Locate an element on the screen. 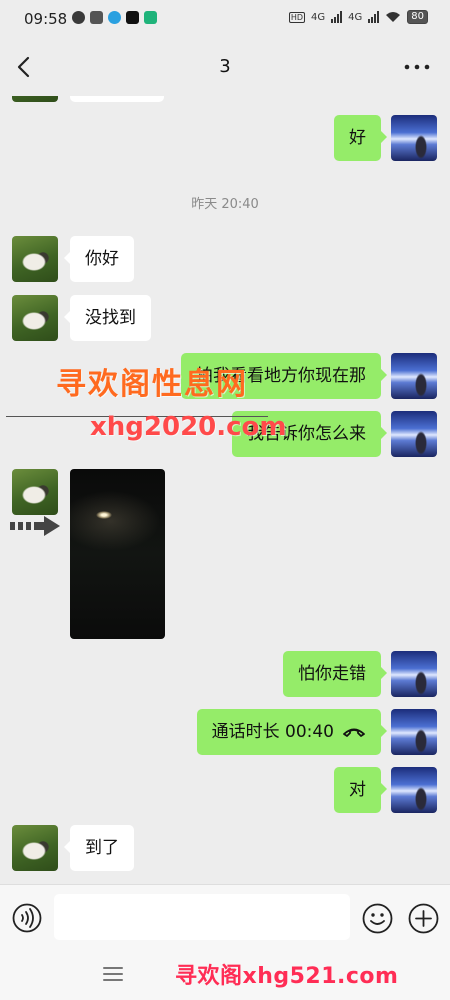  status-bar: 09:58 HD 4G 4G 80 is located at coordinates (225, 19).